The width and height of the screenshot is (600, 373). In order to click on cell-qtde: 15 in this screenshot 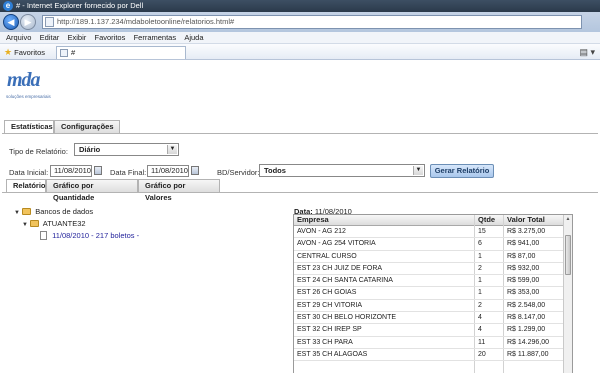, I will do `click(482, 231)`.